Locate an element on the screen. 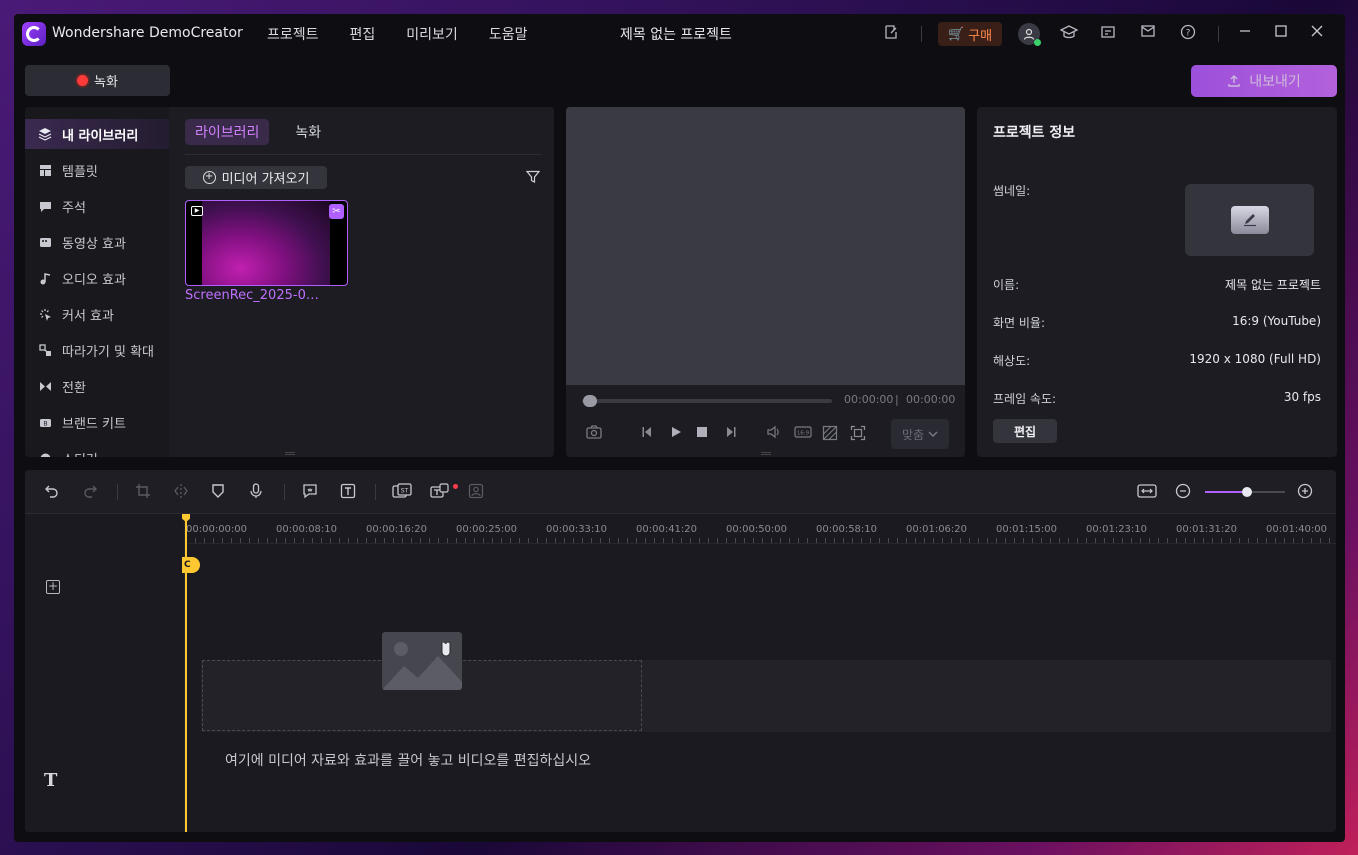  crop-icon is located at coordinates (144, 492).